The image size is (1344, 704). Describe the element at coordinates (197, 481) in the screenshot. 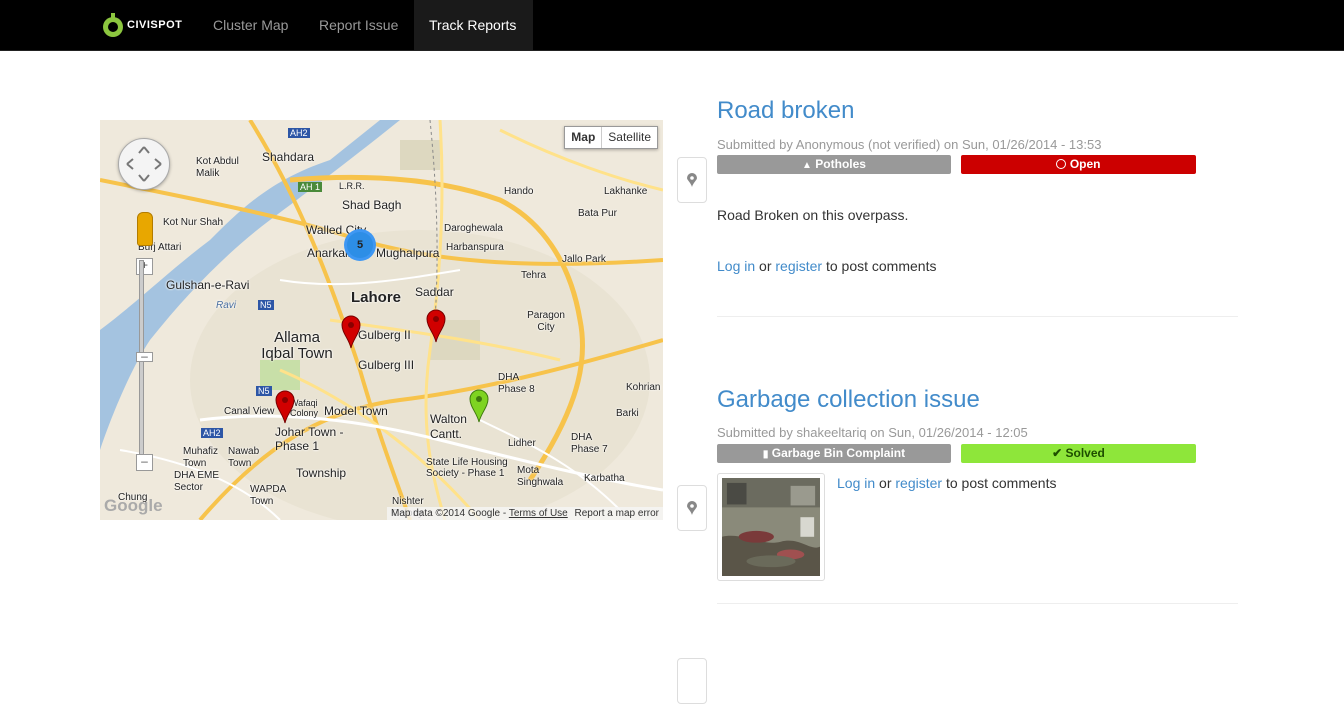

I see `map-label-dha-eme-sector: DHA EME Sector` at that location.